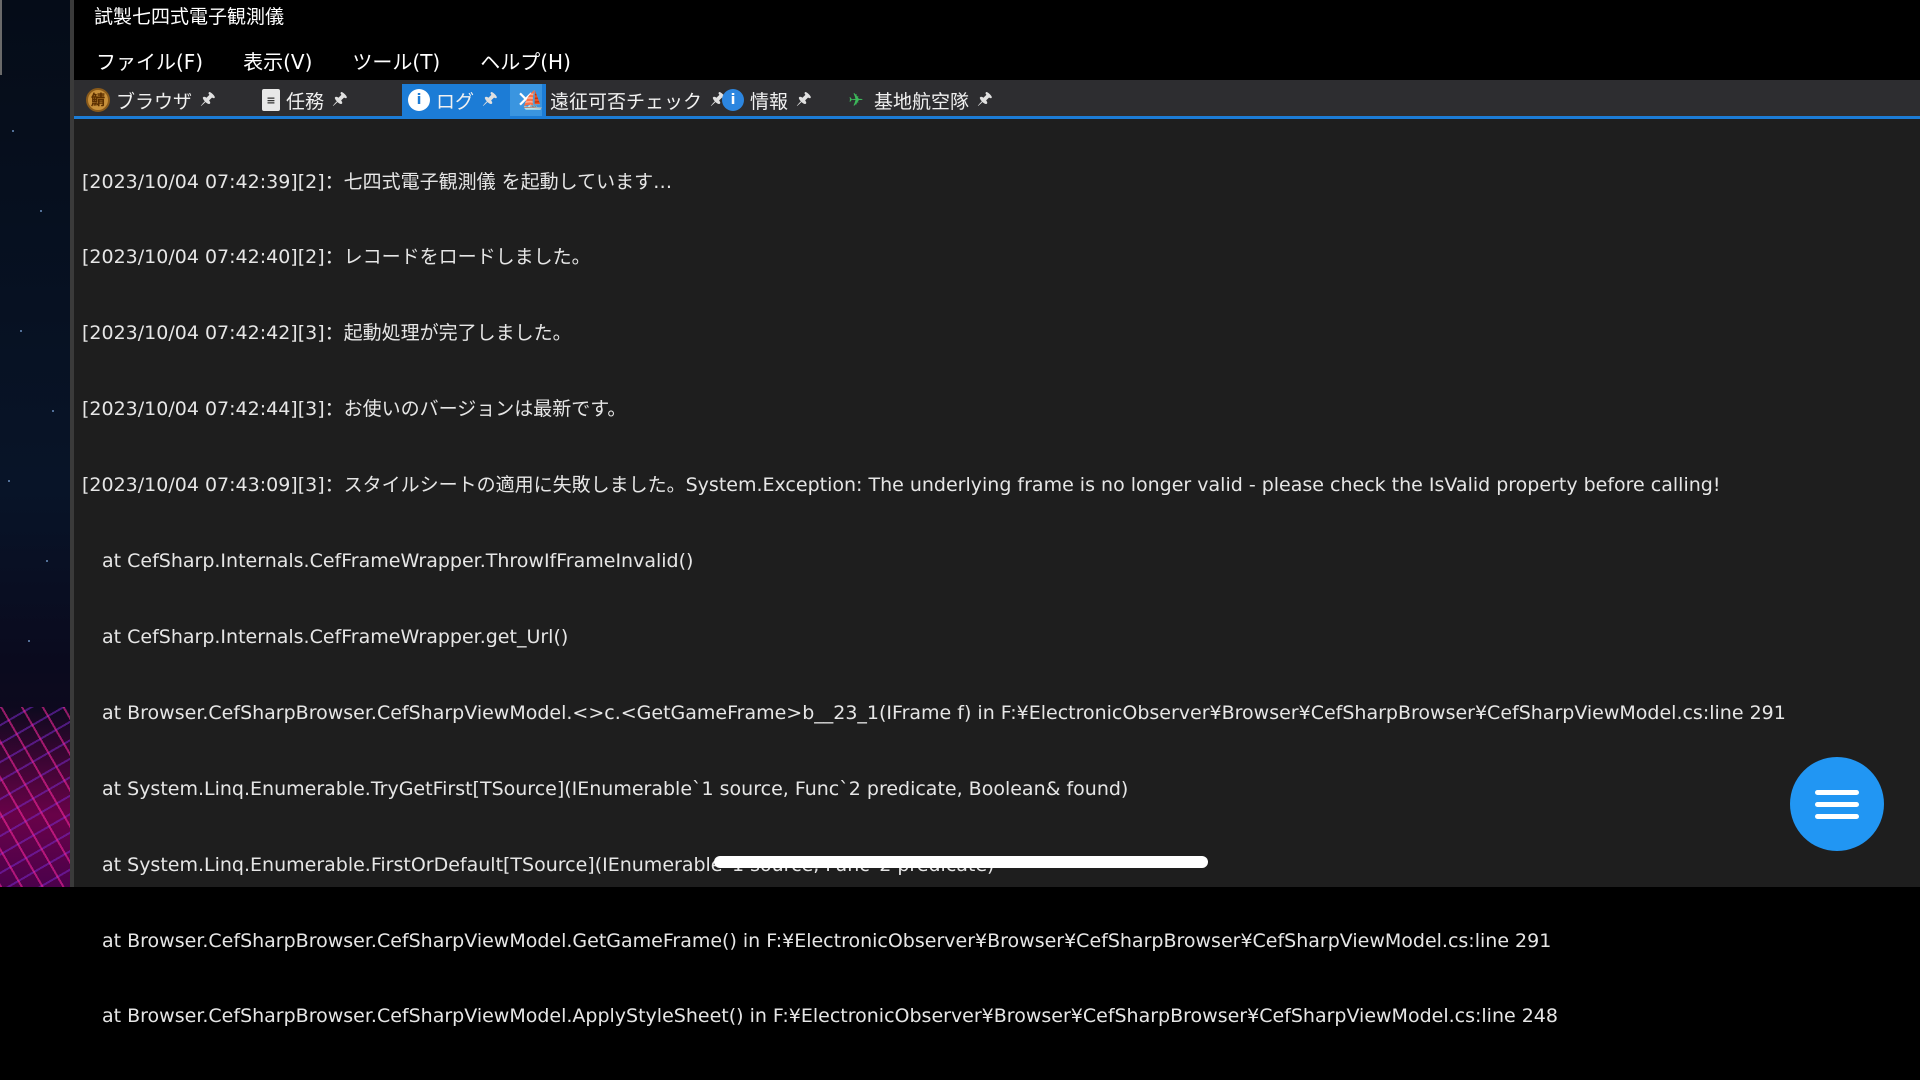 The image size is (1920, 1080). I want to click on tab-information: i 情報 🖈, so click(767, 100).